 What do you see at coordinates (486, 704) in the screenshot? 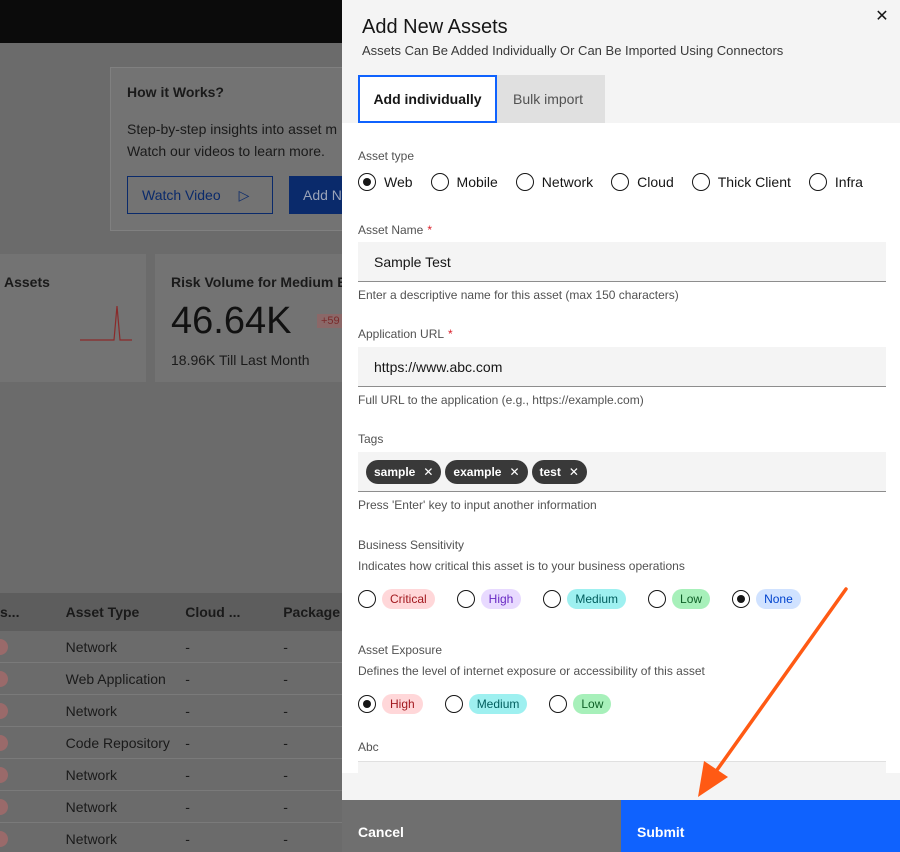
I see `exposure-medium: Medium` at bounding box center [486, 704].